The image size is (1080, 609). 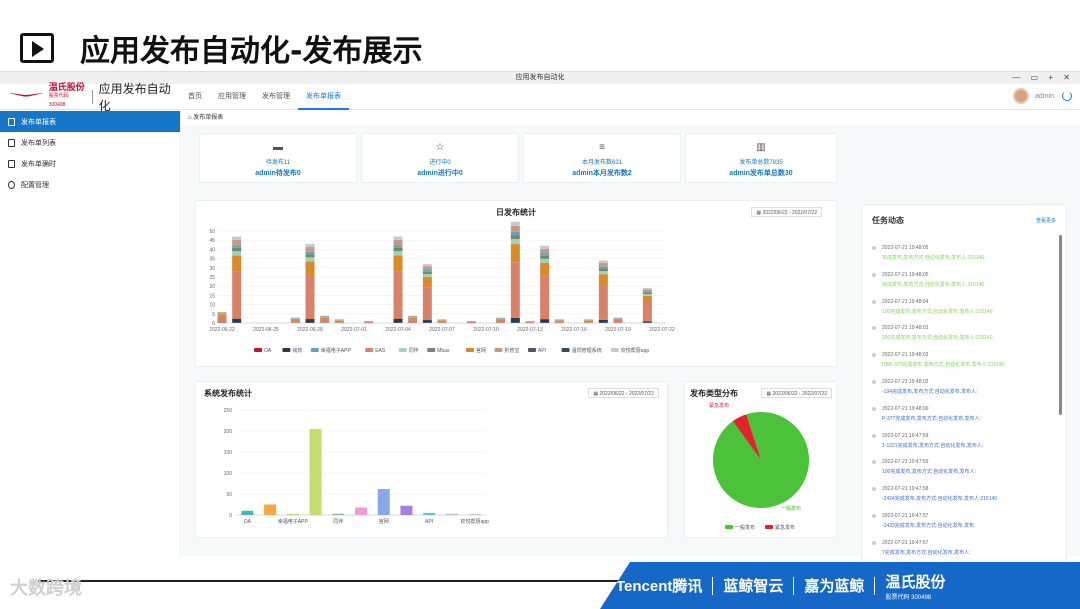 I want to click on feed-scrollbar, so click(x=1060, y=325).